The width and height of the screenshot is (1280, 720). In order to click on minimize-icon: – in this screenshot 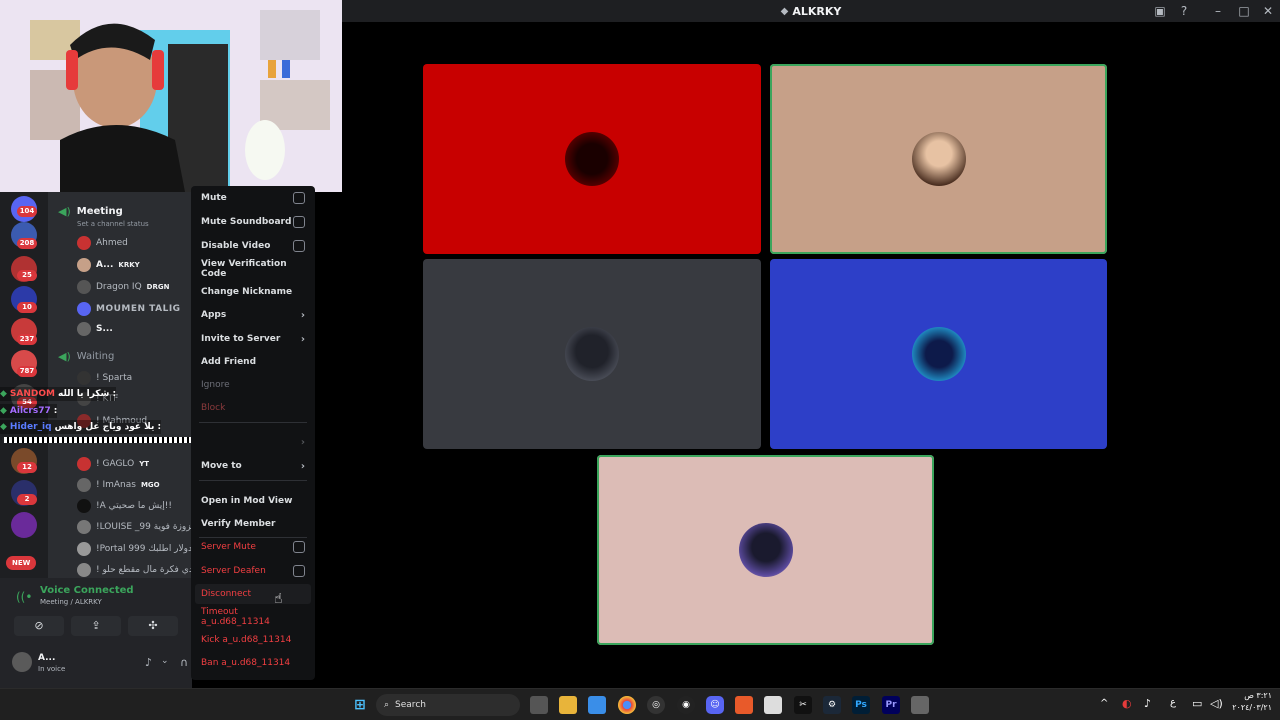, I will do `click(1218, 11)`.